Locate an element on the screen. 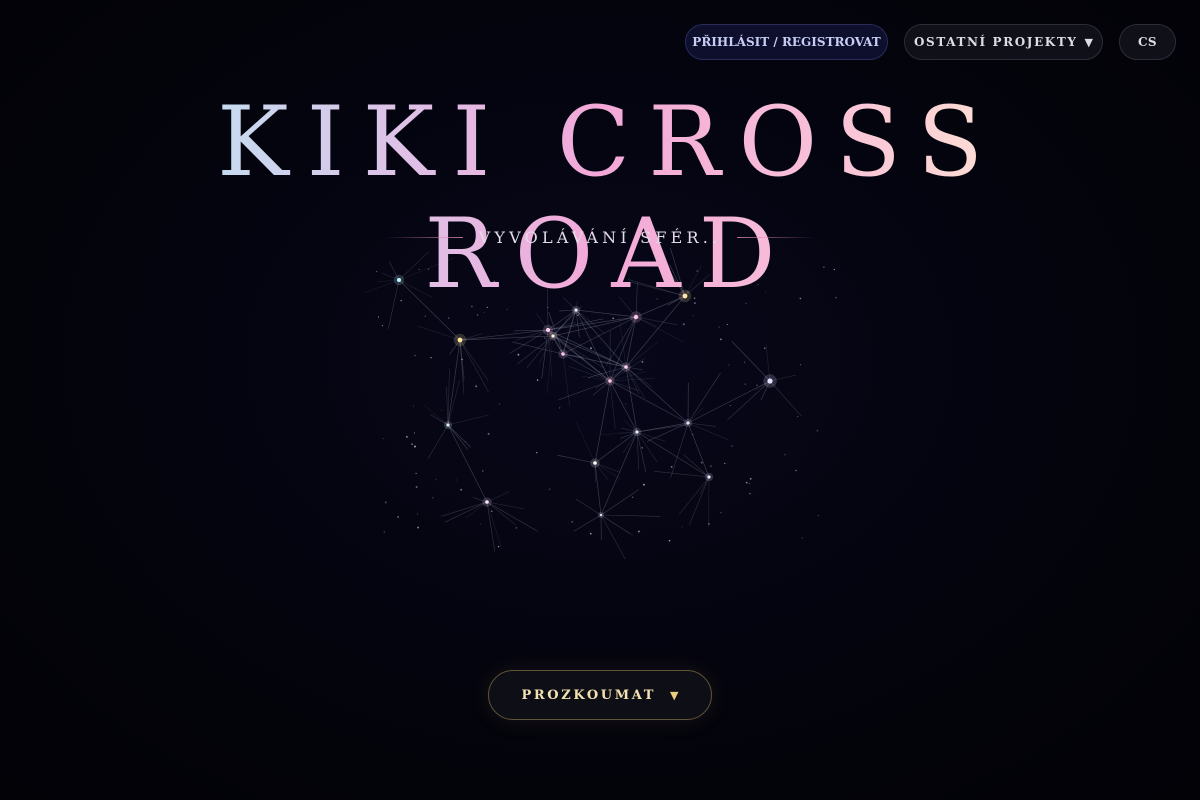  login-register-button: PŘIHLÁSIT / REGISTROVAT is located at coordinates (786, 42).